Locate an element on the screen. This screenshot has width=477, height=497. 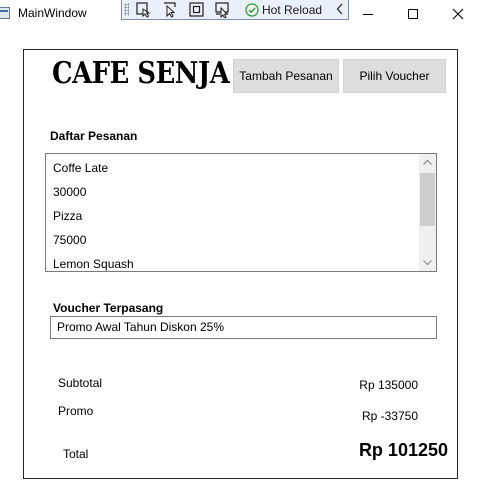
title-bar: MainWindow Hot Reload is located at coordinates (238, 13).